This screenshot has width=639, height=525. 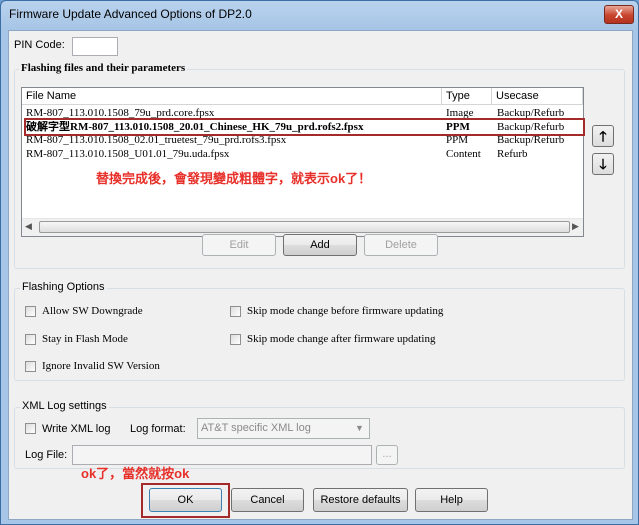 I want to click on delete-button: Delete, so click(x=401, y=245).